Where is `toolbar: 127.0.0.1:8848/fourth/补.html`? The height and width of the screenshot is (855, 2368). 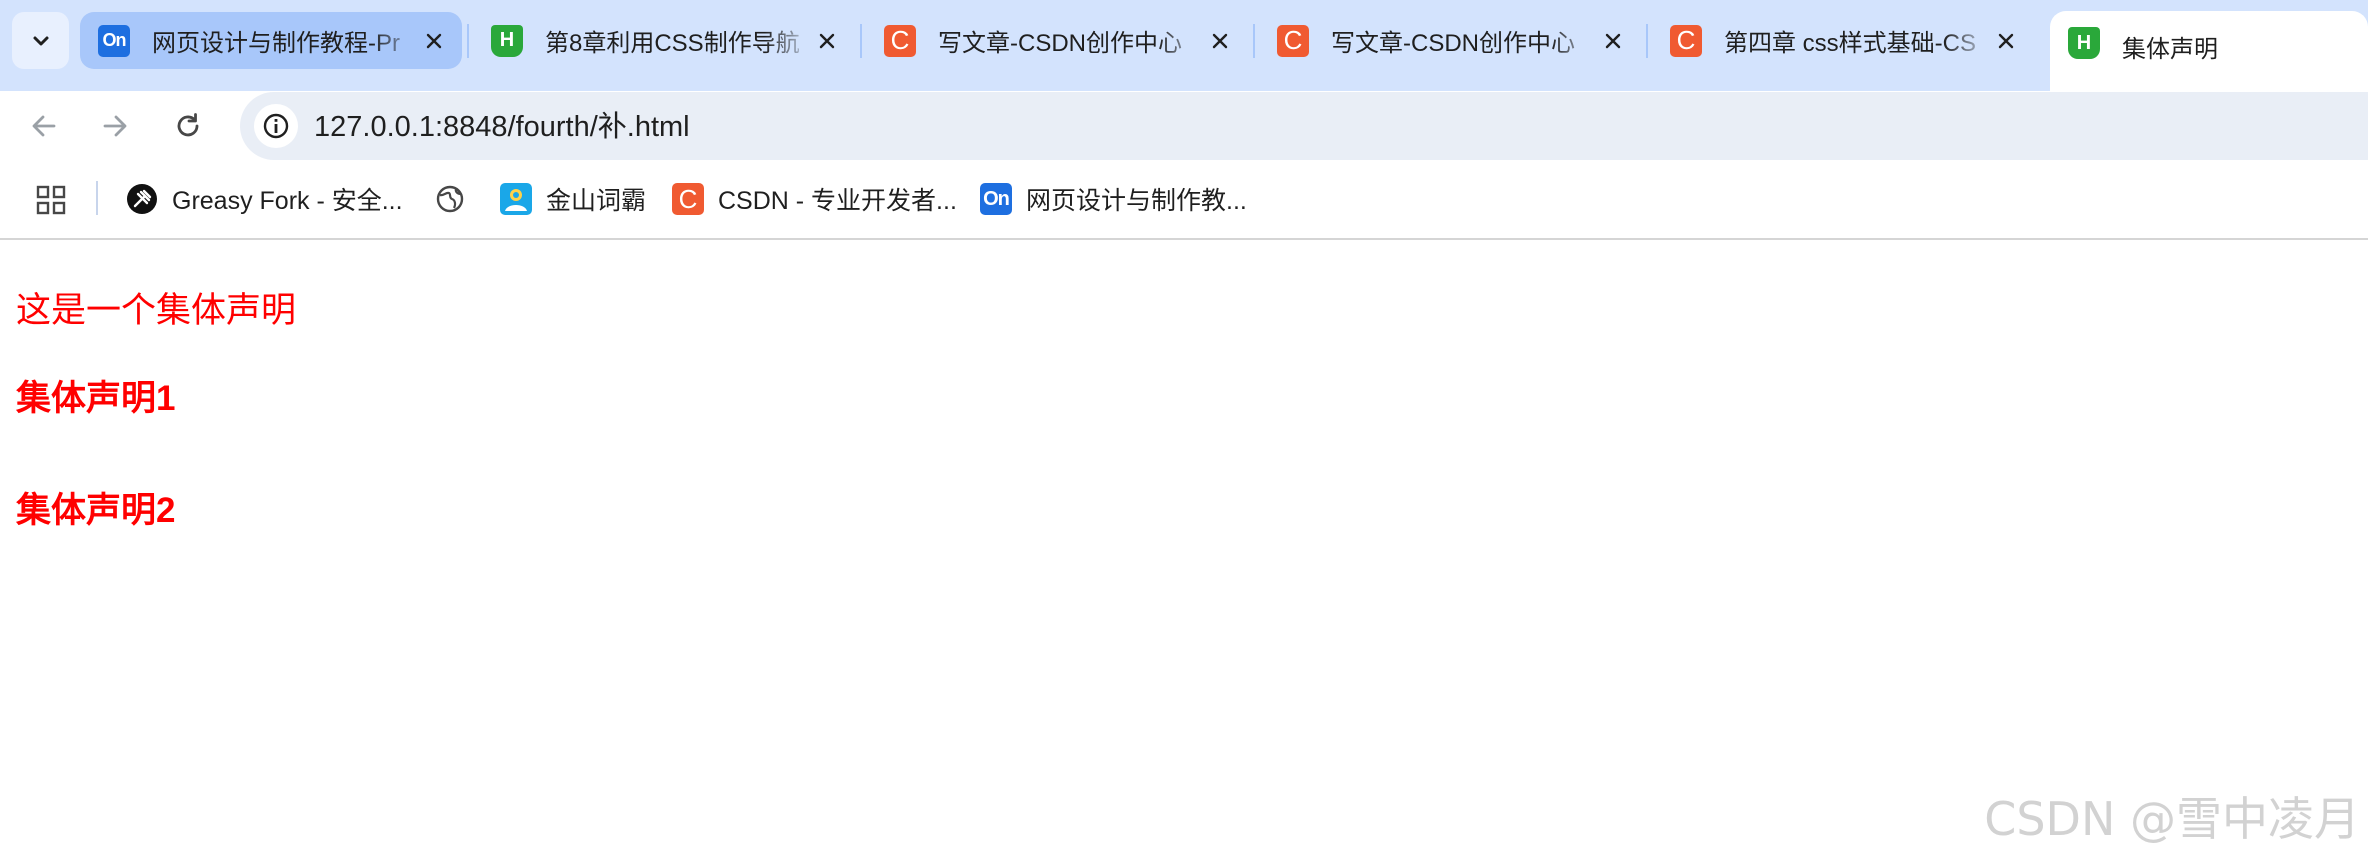 toolbar: 127.0.0.1:8848/fourth/补.html is located at coordinates (1184, 126).